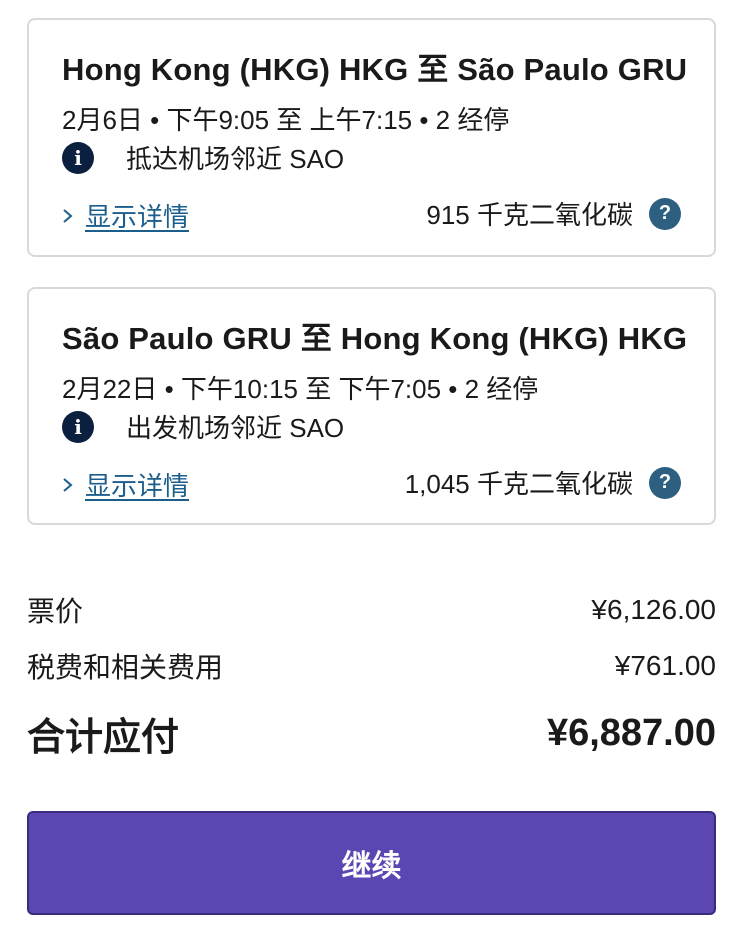 The image size is (740, 932). What do you see at coordinates (631, 733) in the screenshot?
I see `total-value: ¥6,887.00` at bounding box center [631, 733].